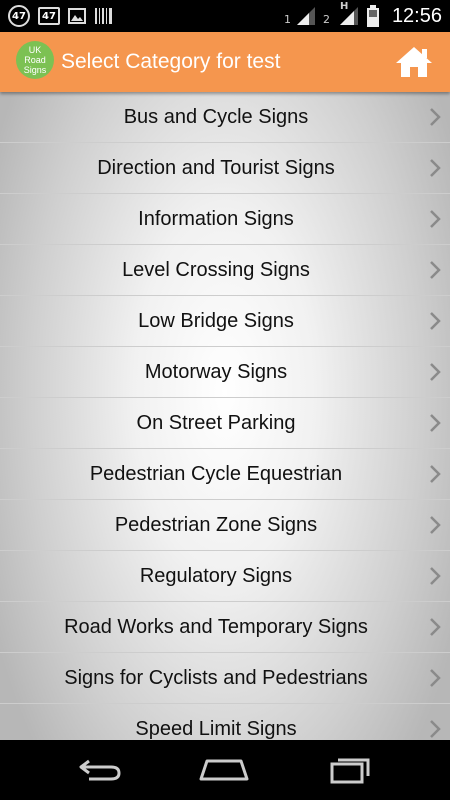 The image size is (450, 800). What do you see at coordinates (326, 19) in the screenshot?
I see `sim2-label: 2` at bounding box center [326, 19].